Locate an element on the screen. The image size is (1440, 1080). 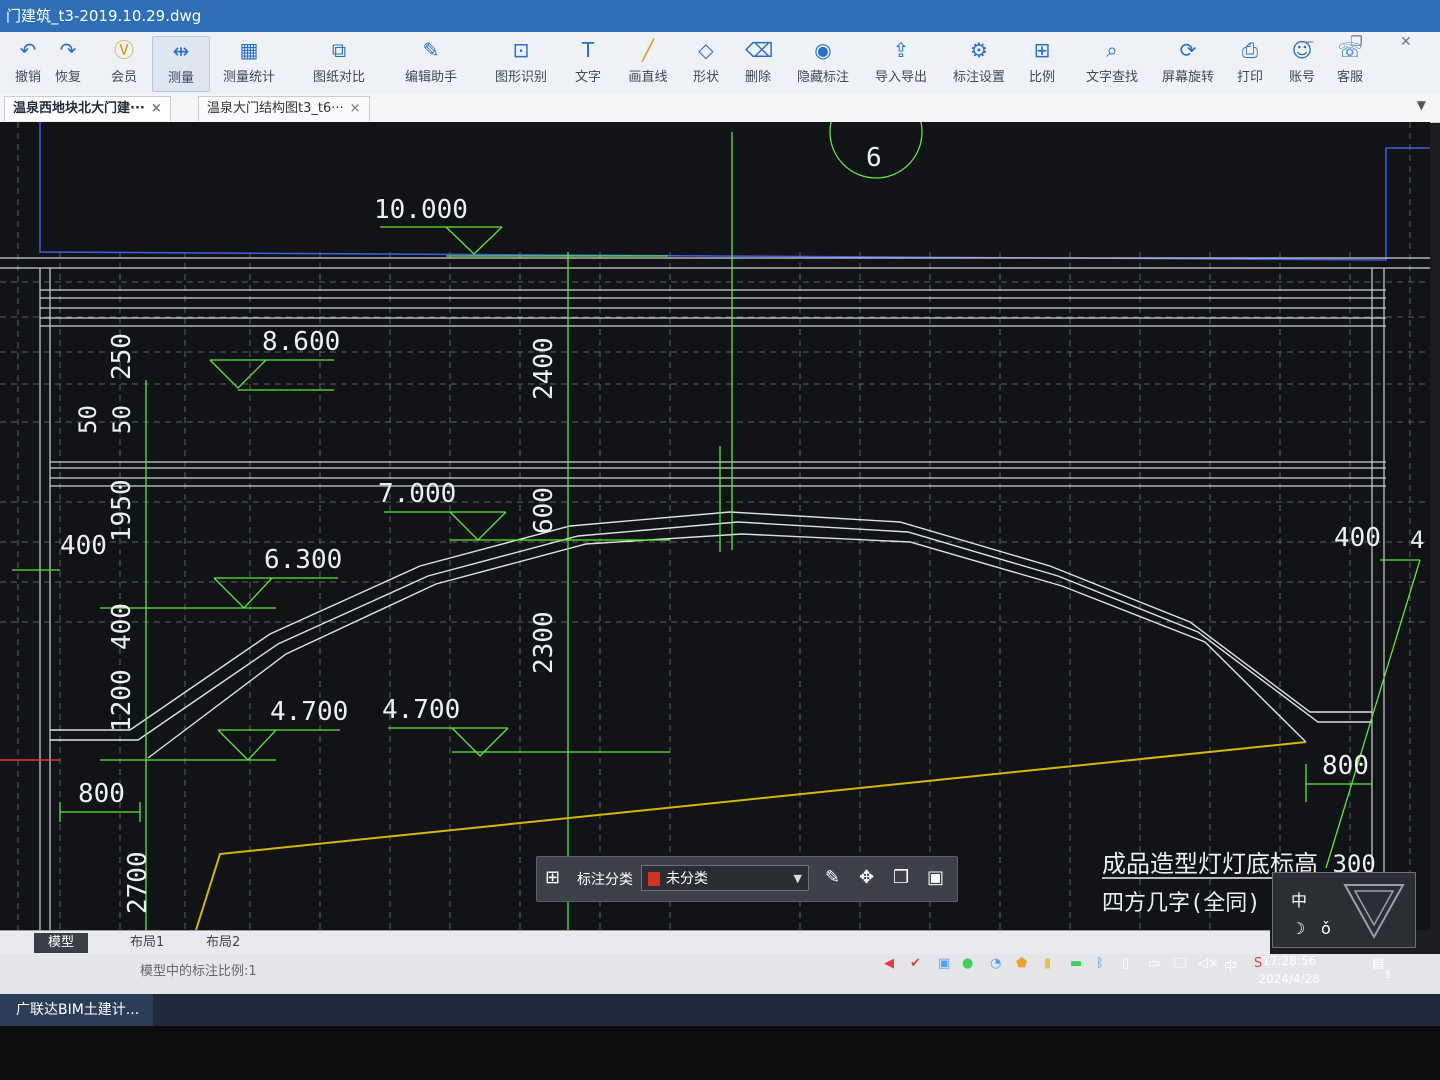
notification-count: 3 is located at coordinates (1387, 975).